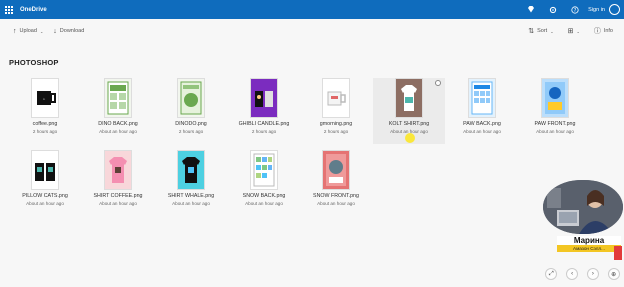  What do you see at coordinates (596, 10) in the screenshot?
I see `sign-in-link: Sign in` at bounding box center [596, 10].